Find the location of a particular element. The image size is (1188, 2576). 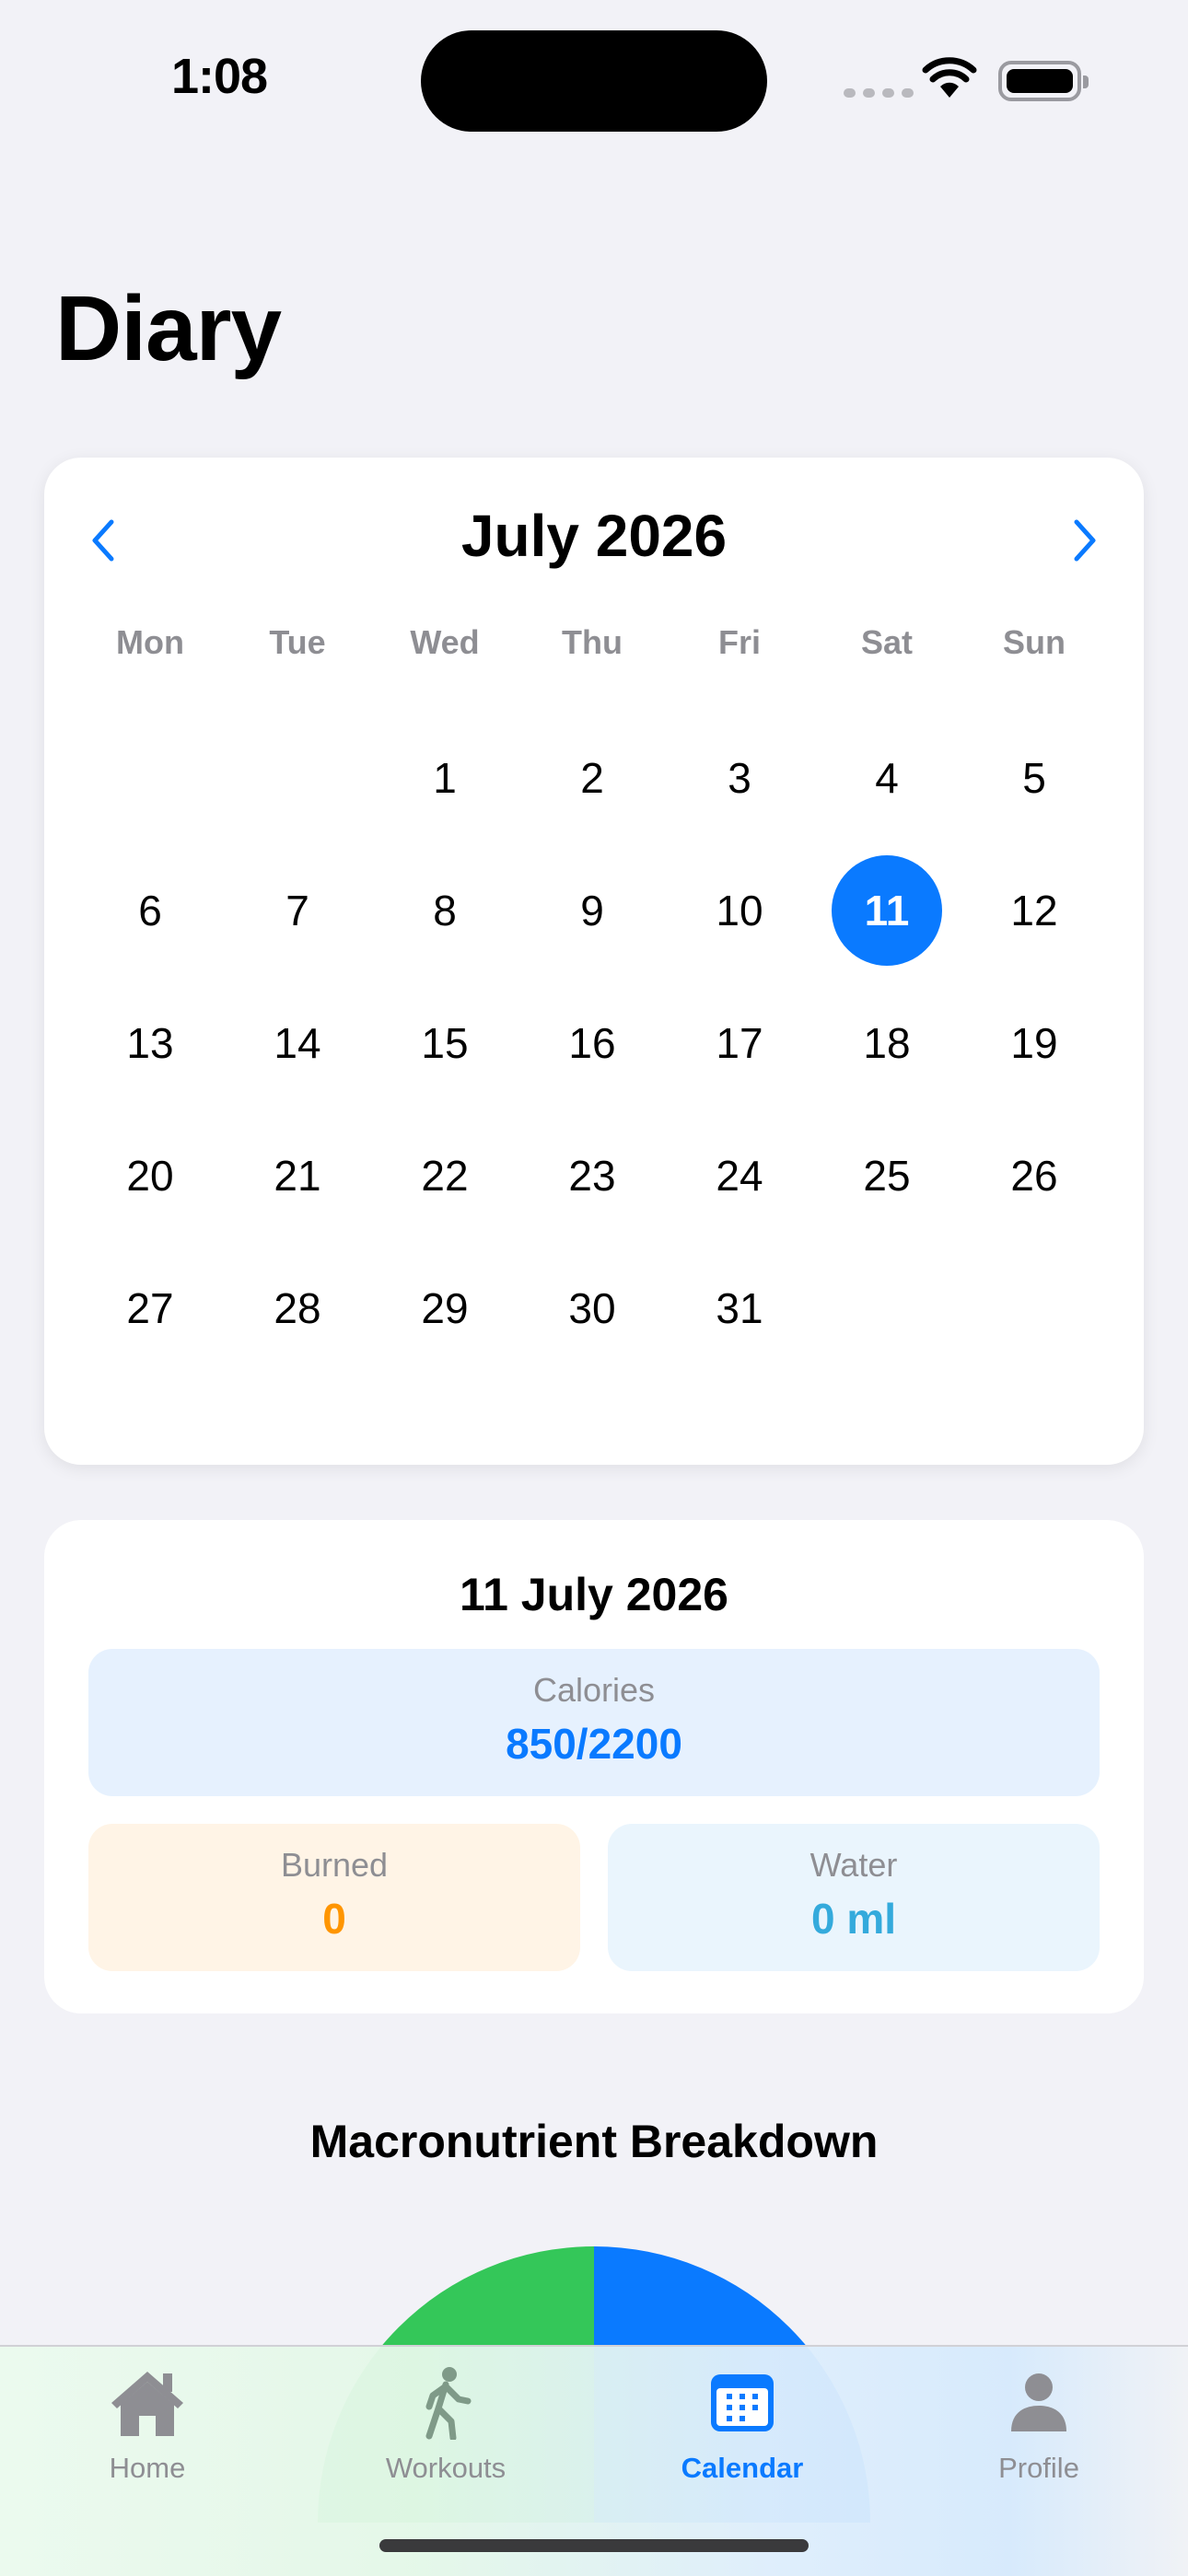

macronutrient-title: Macronutrient Breakdown is located at coordinates (594, 2141).